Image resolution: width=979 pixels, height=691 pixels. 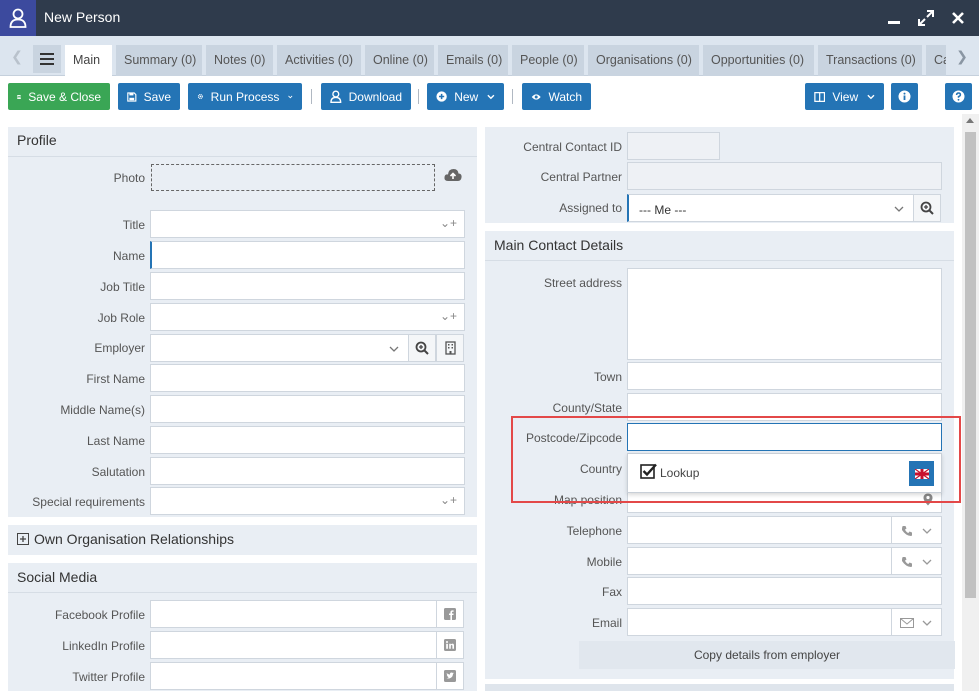 I want to click on special-requirements-select: ⌄+, so click(x=307, y=501).